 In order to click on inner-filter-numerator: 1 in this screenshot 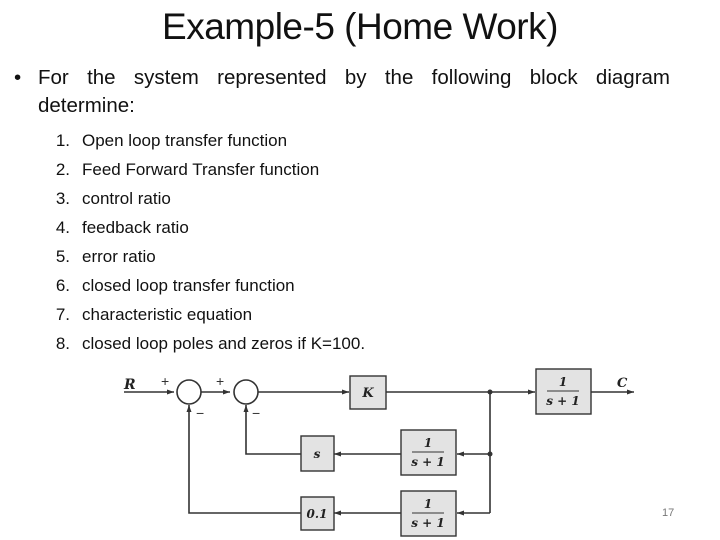, I will do `click(428, 443)`.